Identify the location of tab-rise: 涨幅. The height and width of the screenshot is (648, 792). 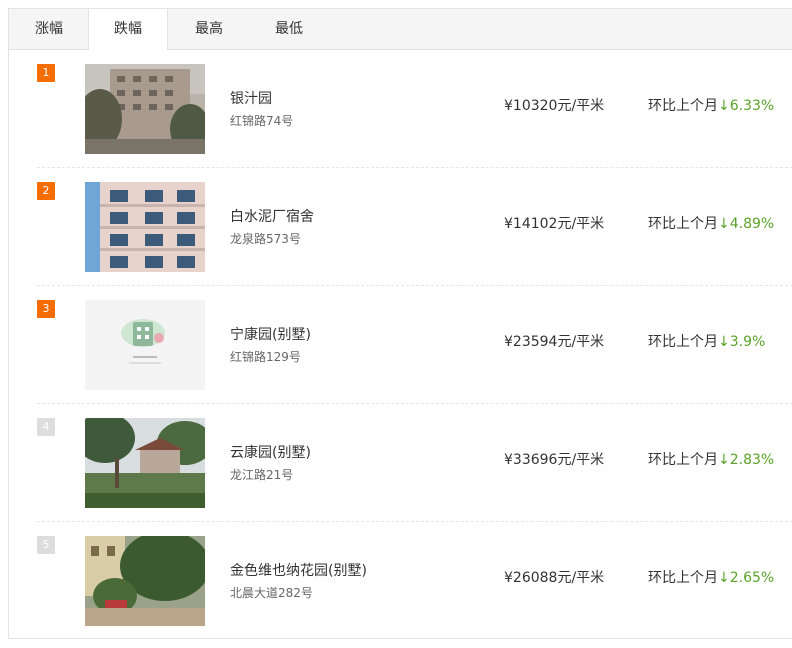
(49, 29).